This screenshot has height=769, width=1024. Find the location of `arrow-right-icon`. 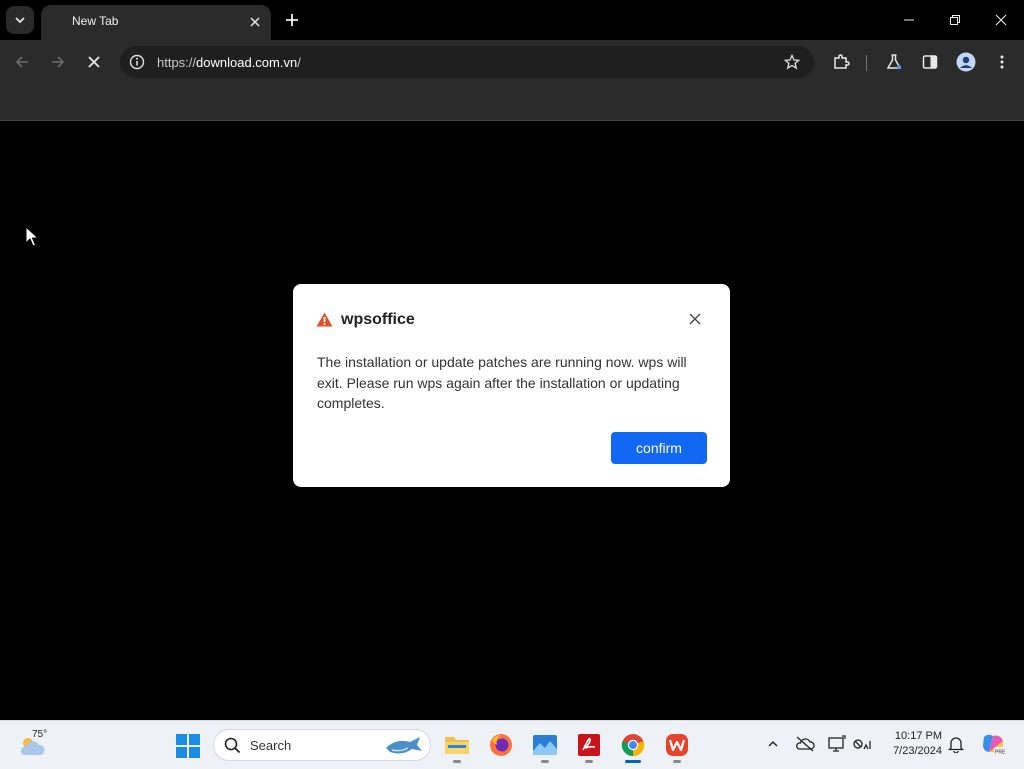

arrow-right-icon is located at coordinates (58, 62).